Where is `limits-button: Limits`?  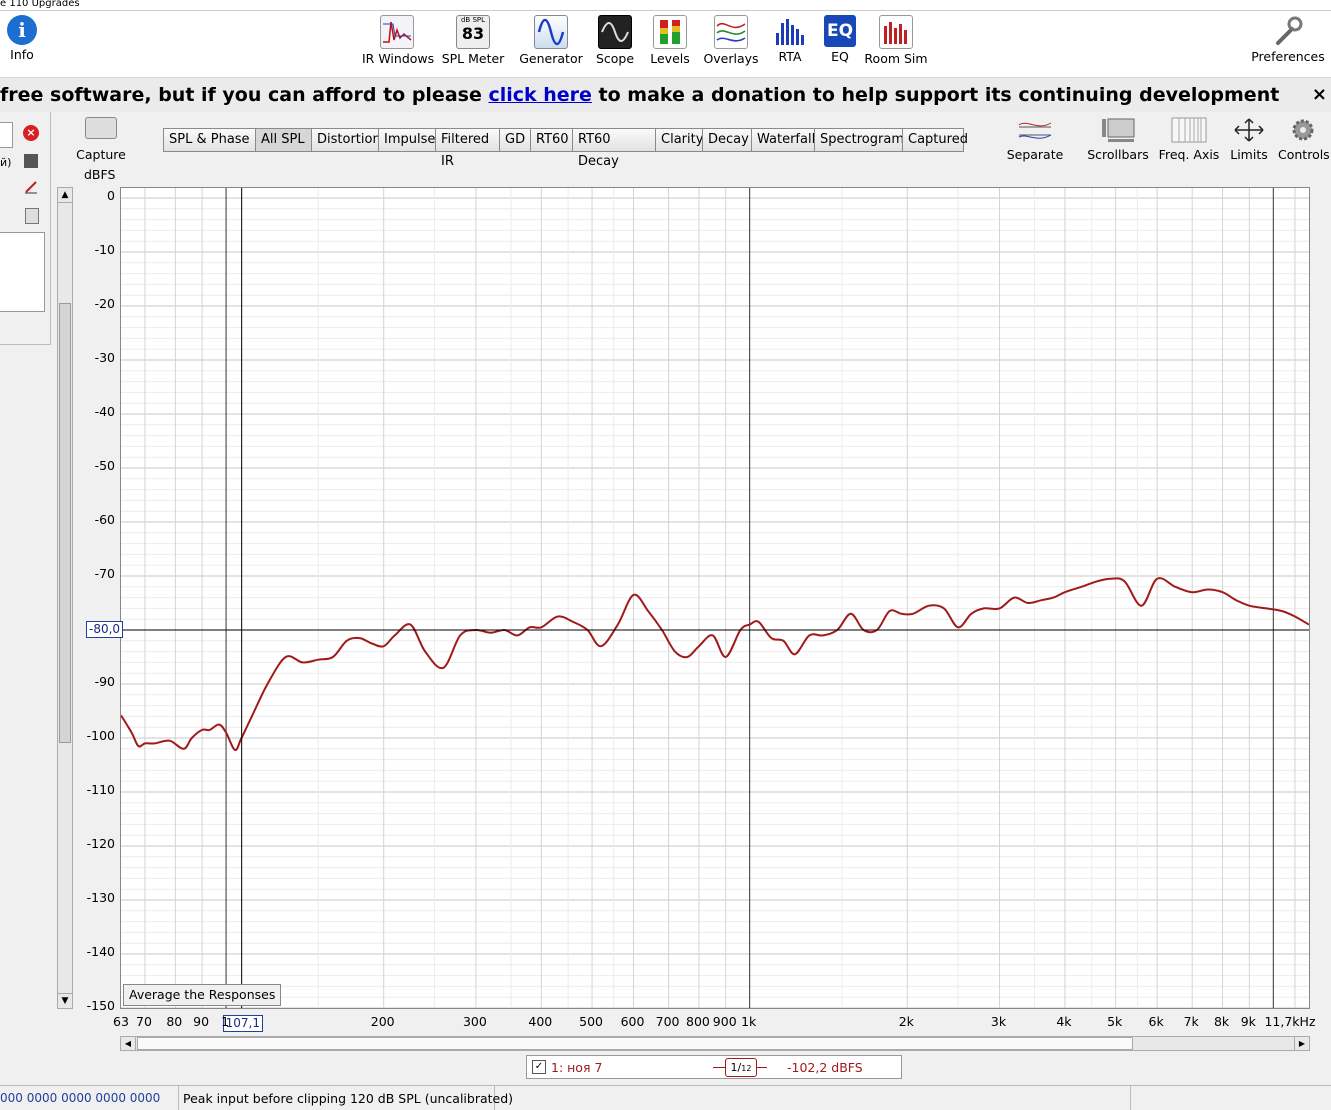
limits-button: Limits is located at coordinates (1249, 139).